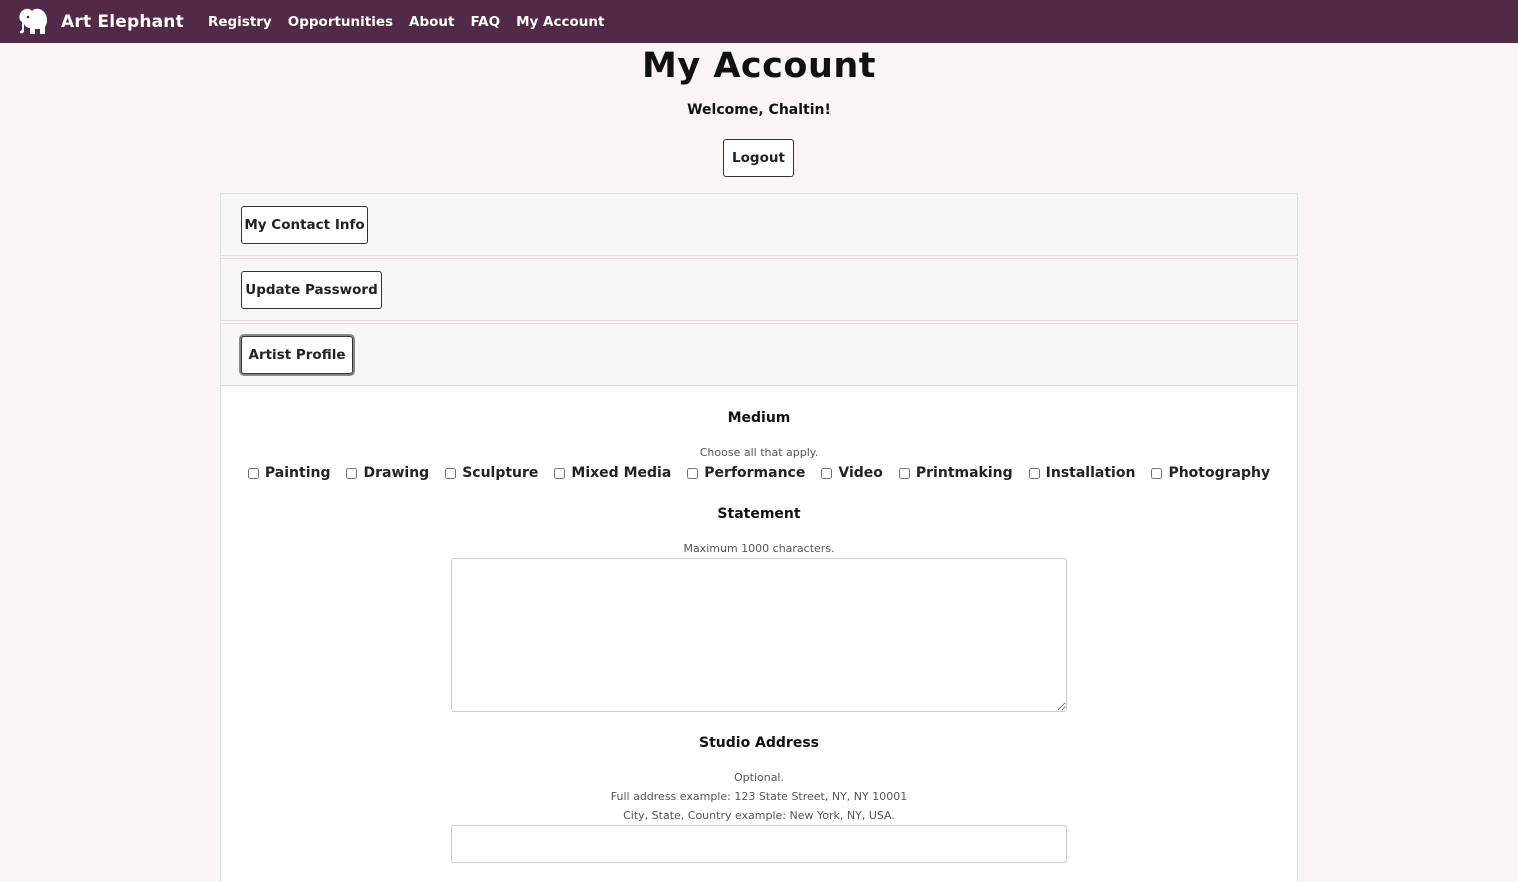 The height and width of the screenshot is (882, 1518). I want to click on panel-contact-info: My Contact Info, so click(759, 224).